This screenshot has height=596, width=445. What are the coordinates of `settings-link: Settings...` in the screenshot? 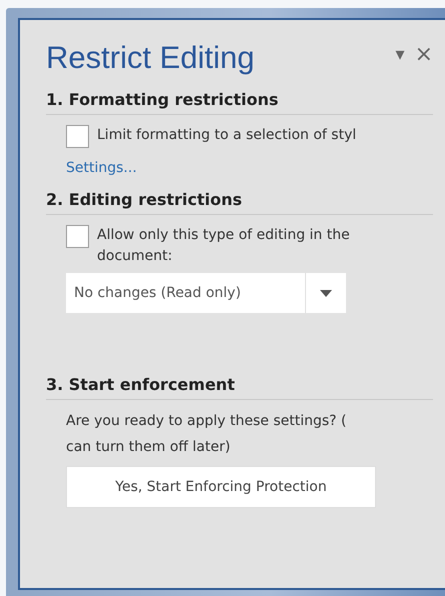 It's located at (101, 168).